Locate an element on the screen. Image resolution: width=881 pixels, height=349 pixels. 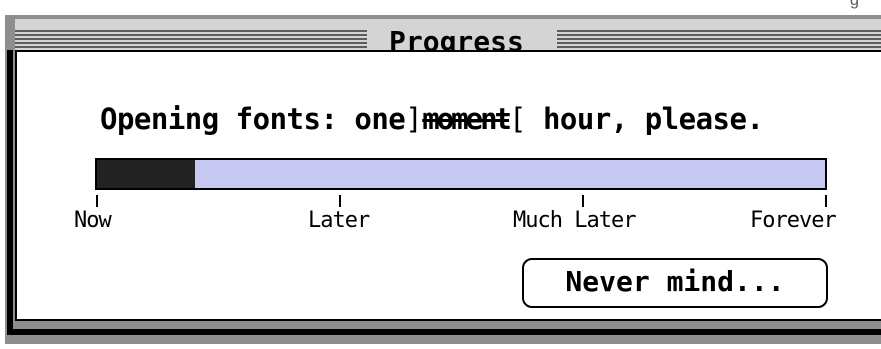
status-message: Opening fonts: one]moment[ hour, please. is located at coordinates (432, 119).